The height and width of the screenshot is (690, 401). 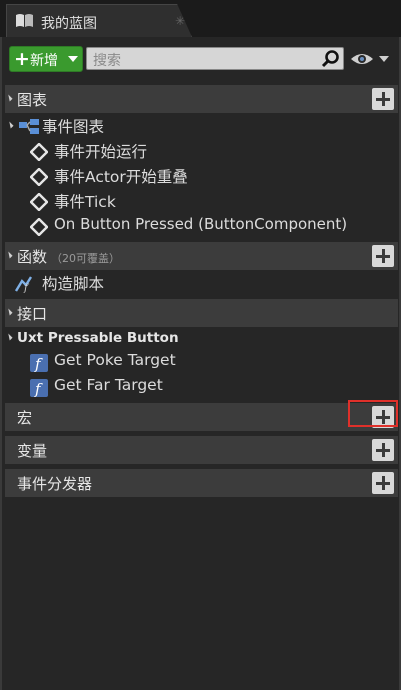 I want to click on category-interfaces-title: 接口, so click(x=32, y=314).